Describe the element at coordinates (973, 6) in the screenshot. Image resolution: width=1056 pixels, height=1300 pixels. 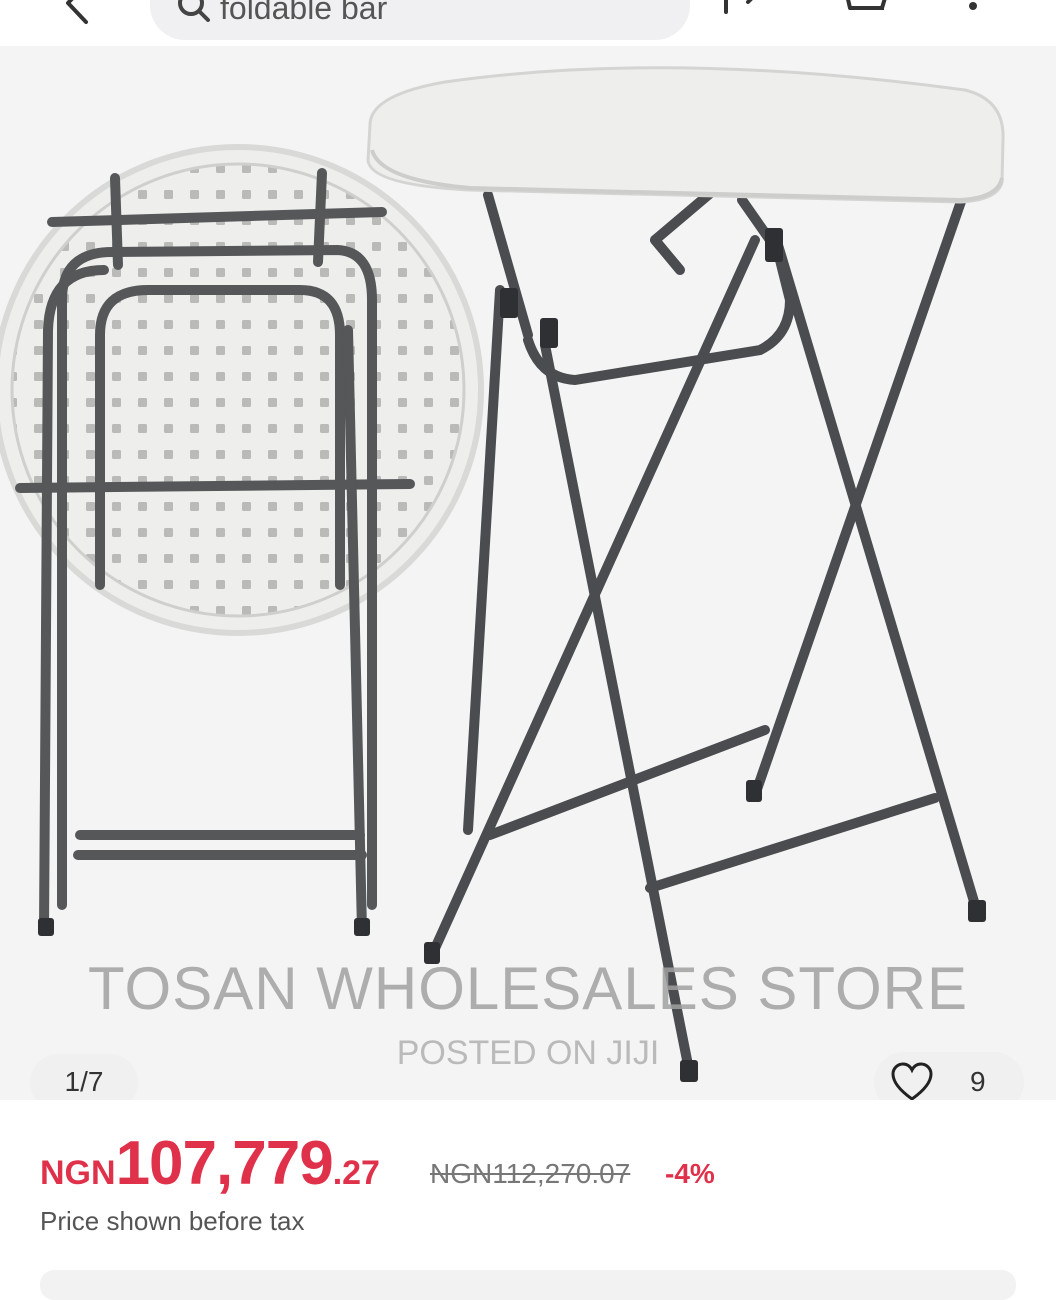
I see `more-vertical-icon` at that location.